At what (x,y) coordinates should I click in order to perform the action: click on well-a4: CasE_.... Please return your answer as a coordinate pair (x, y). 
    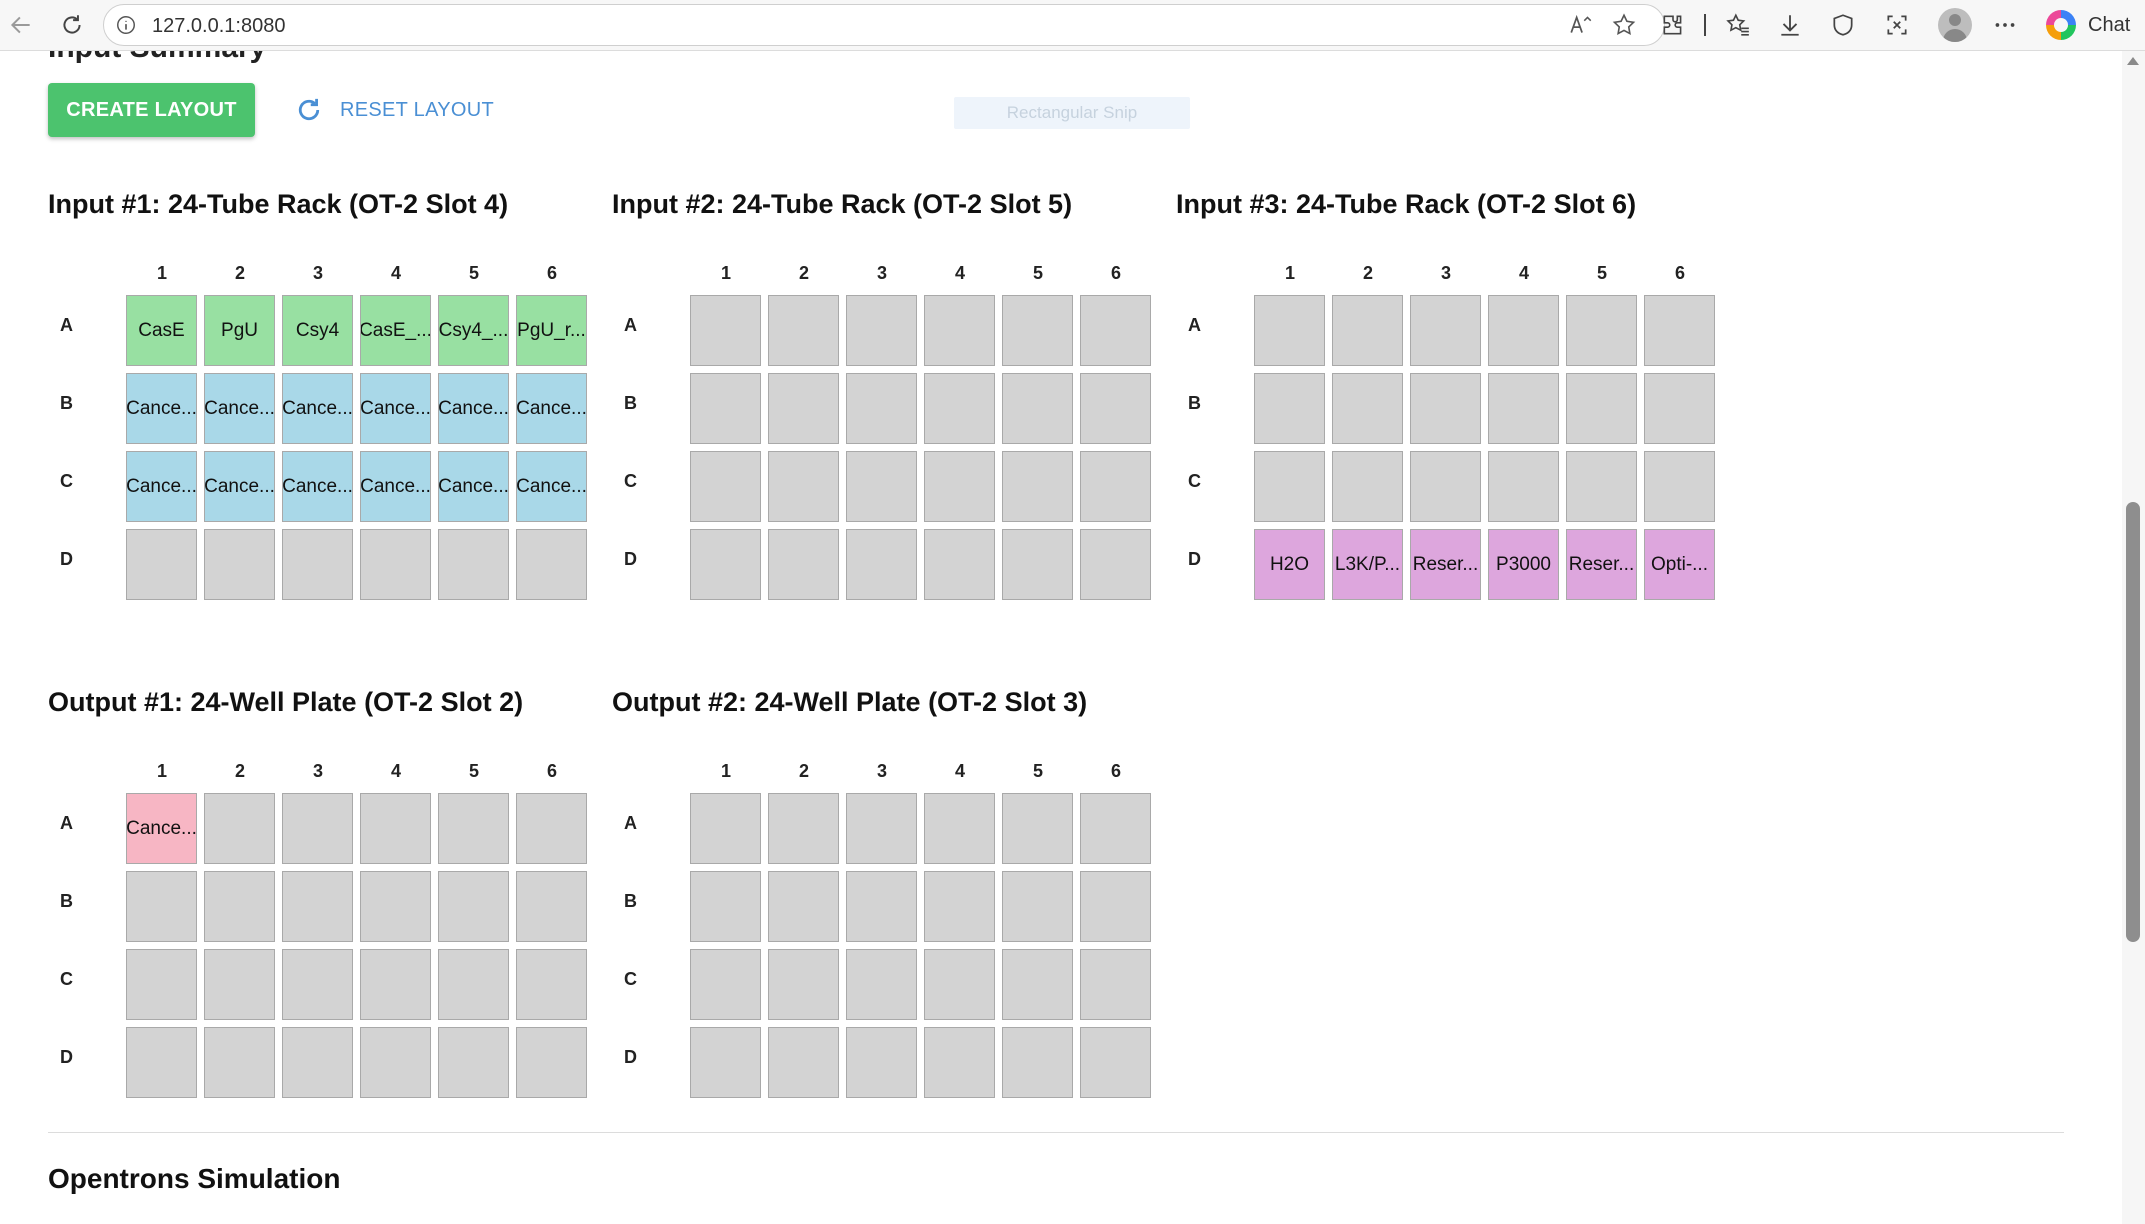
    Looking at the image, I should click on (395, 330).